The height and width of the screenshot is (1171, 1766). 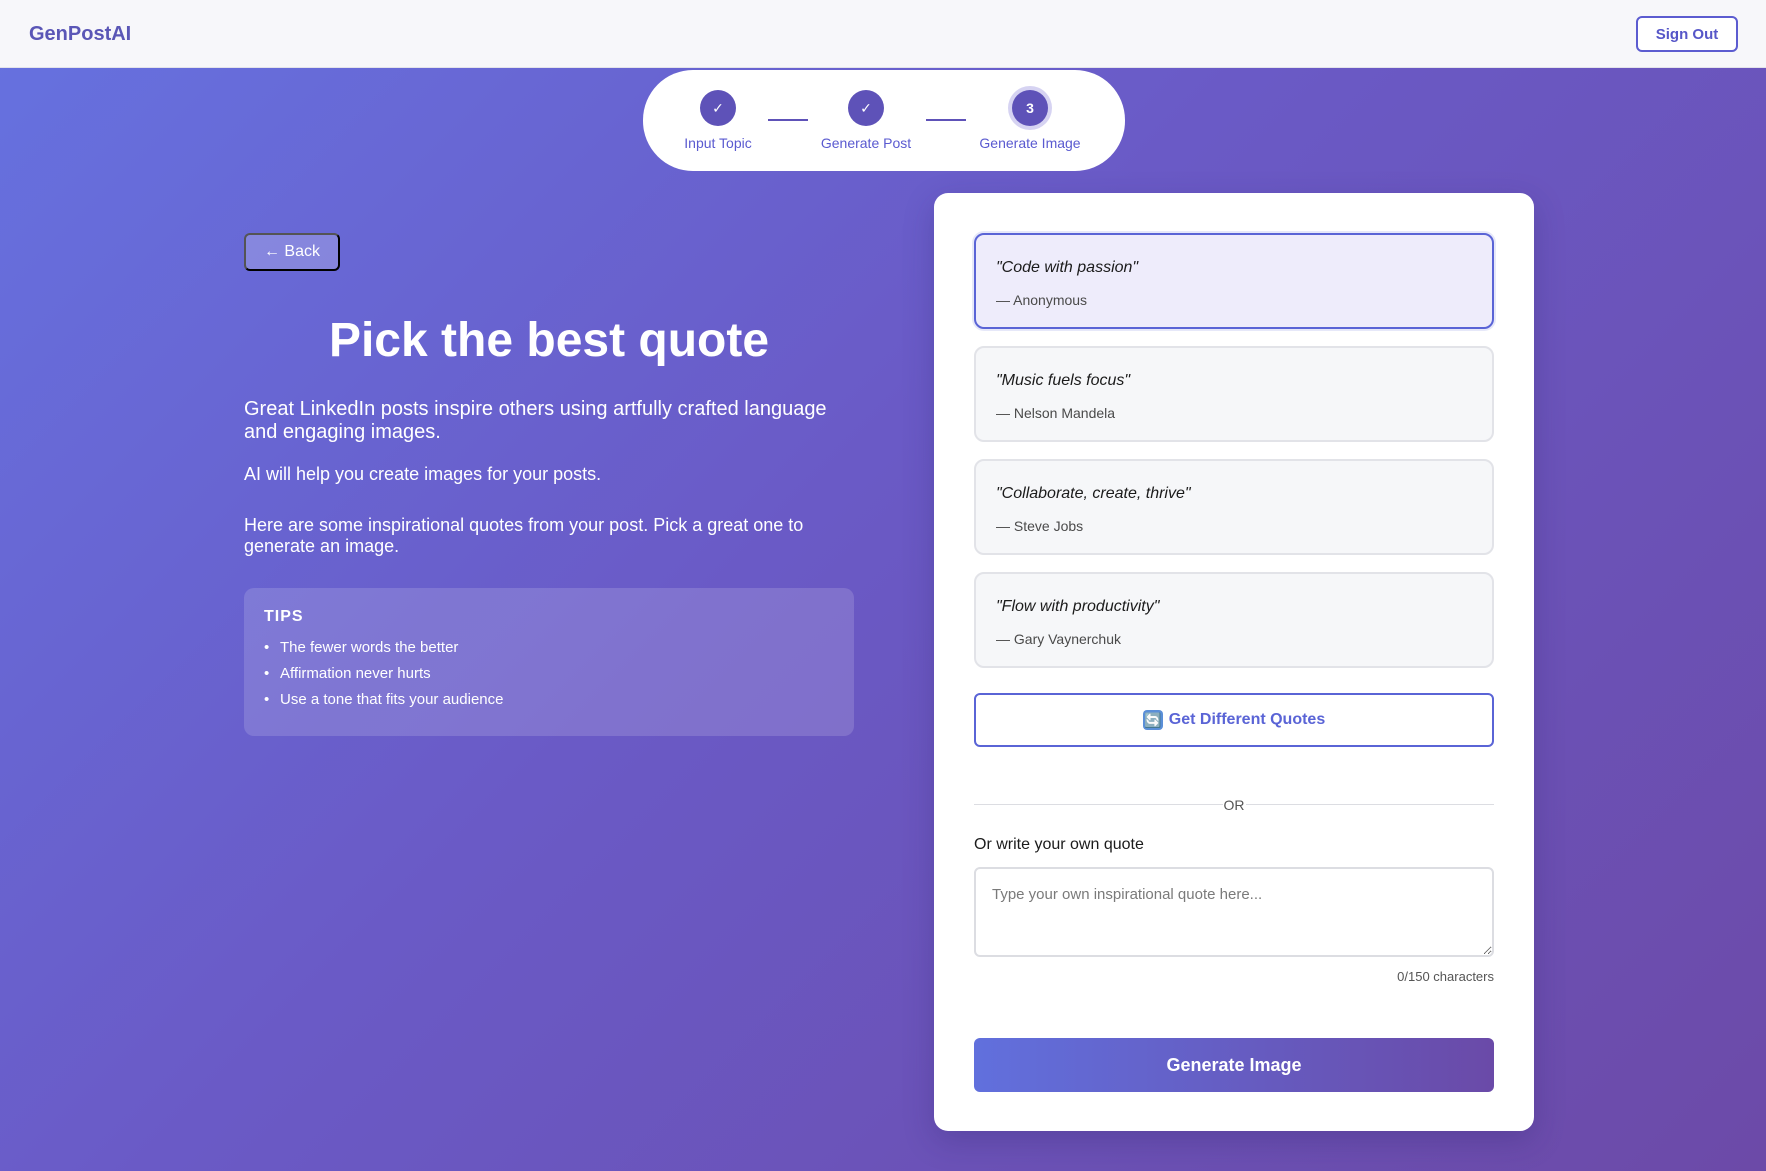 I want to click on quote-author: — Steve Jobs, so click(x=1040, y=526).